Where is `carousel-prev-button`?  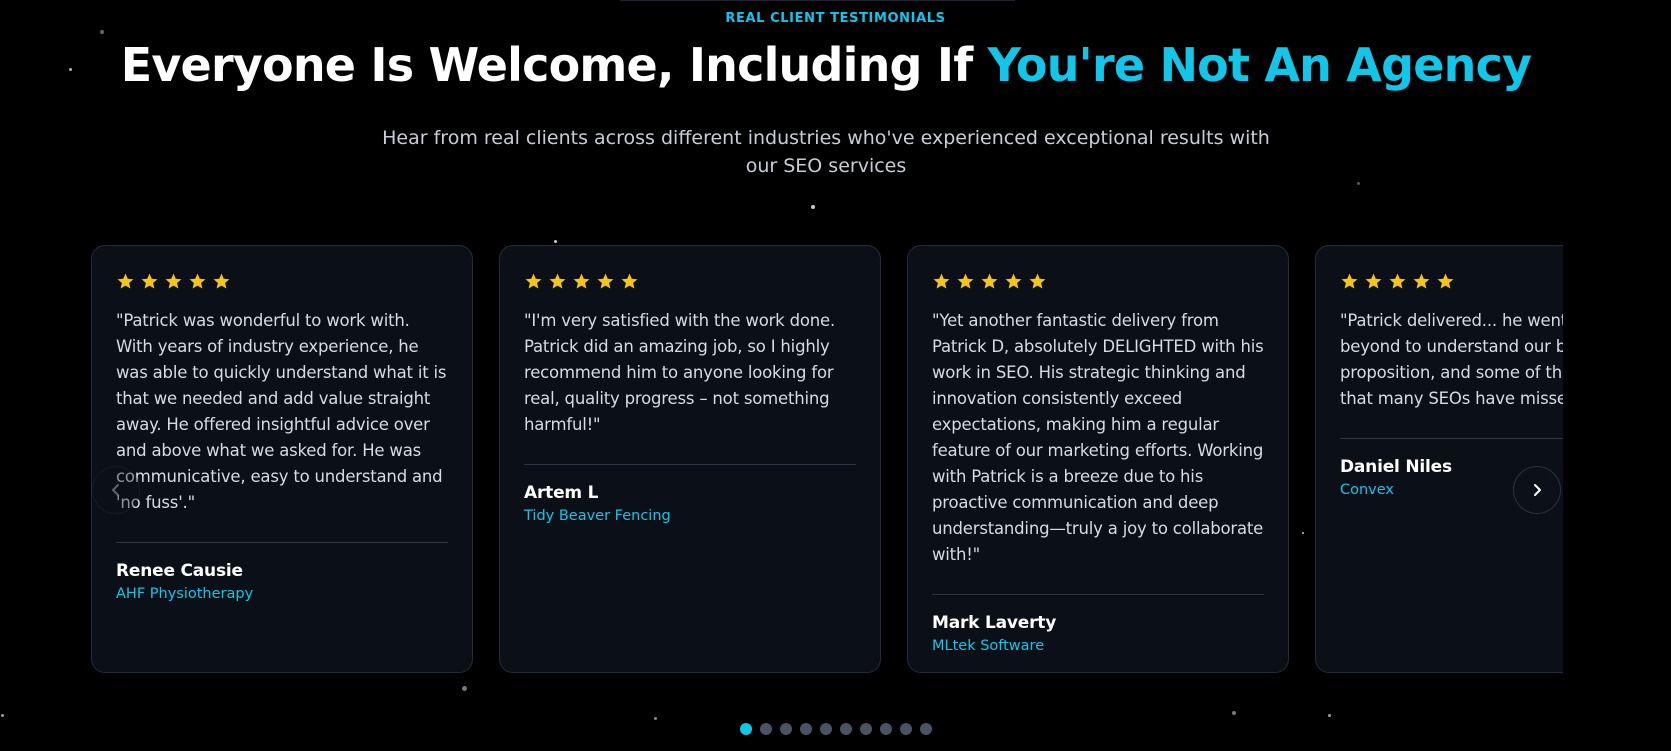
carousel-prev-button is located at coordinates (116, 490).